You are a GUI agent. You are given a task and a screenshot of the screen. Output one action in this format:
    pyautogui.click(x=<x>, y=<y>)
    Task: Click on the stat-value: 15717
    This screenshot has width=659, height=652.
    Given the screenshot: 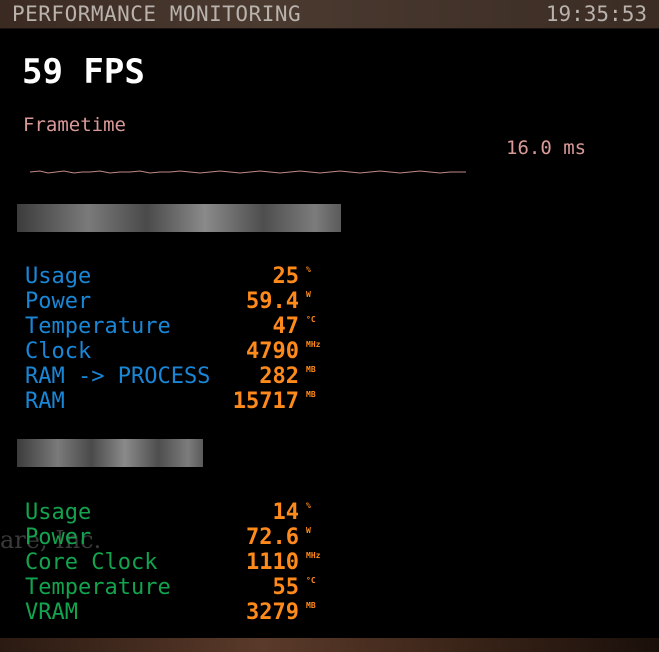 What is the action you would take?
    pyautogui.click(x=265, y=401)
    